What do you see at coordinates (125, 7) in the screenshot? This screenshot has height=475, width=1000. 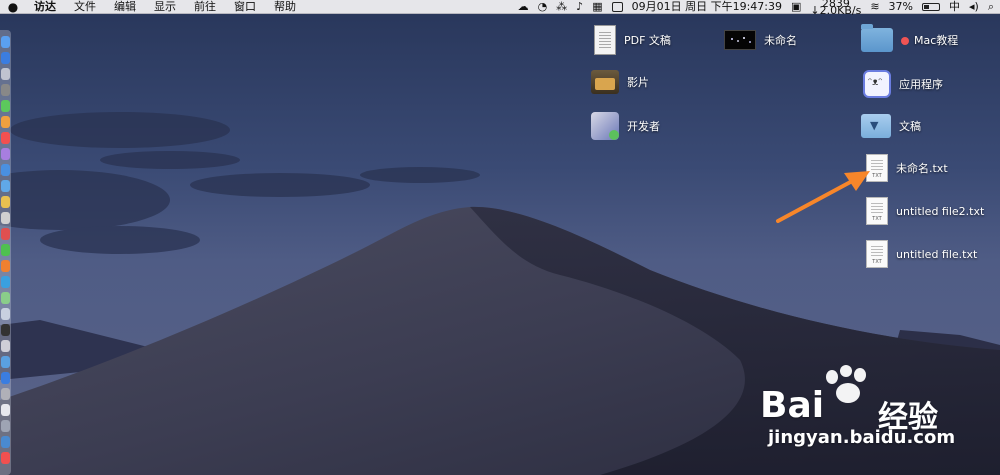 I see `menu-edit: 编辑` at bounding box center [125, 7].